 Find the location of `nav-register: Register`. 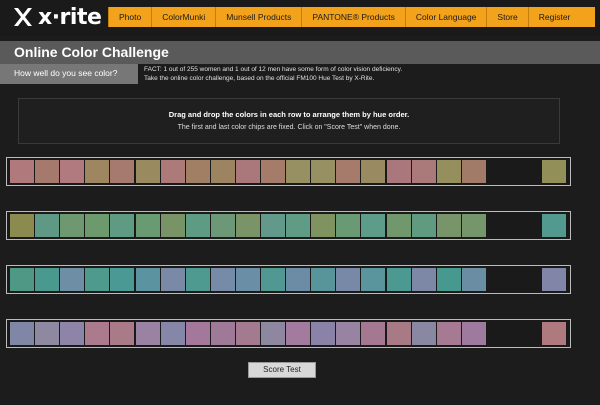

nav-register: Register is located at coordinates (555, 17).